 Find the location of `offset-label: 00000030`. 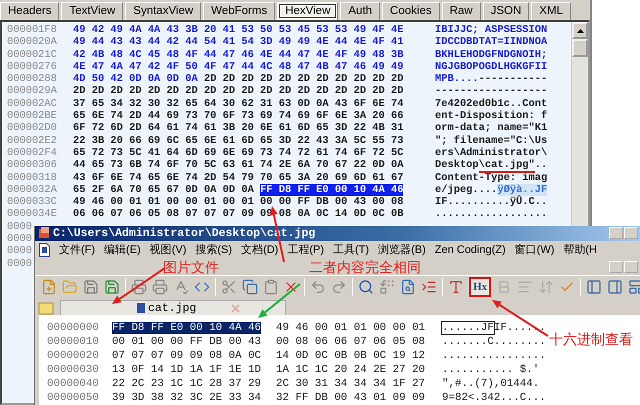

offset-label: 00000030 is located at coordinates (73, 370).